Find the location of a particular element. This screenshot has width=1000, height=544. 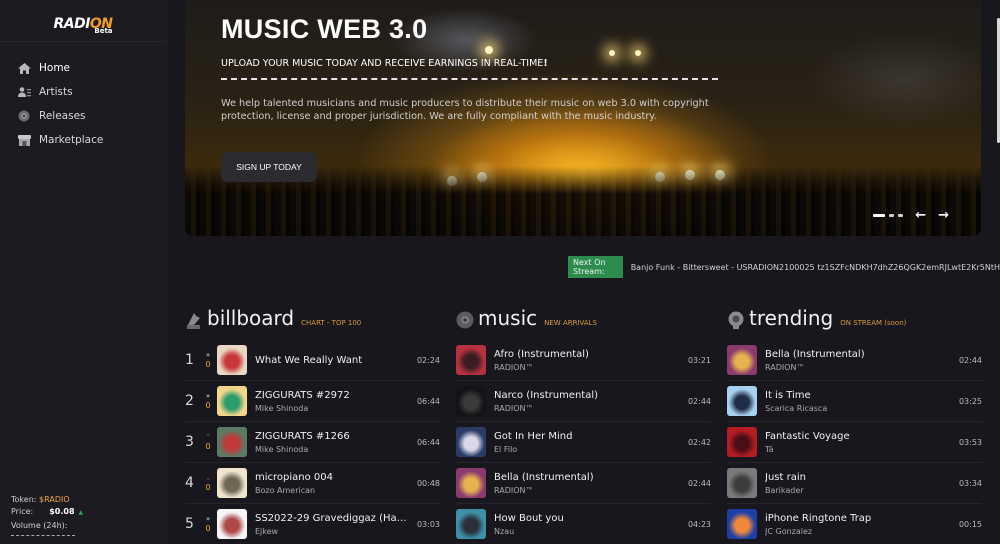

gramophone-icon is located at coordinates (193, 321).